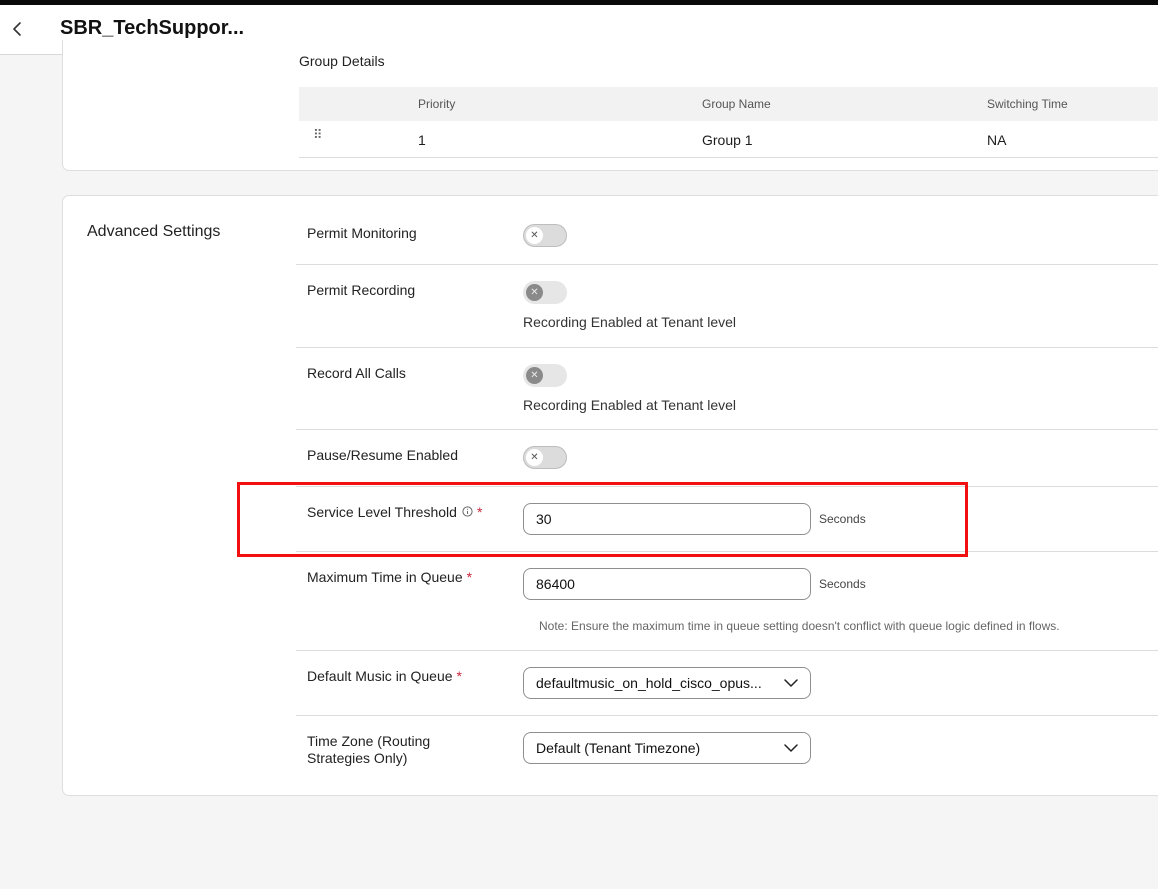 This screenshot has height=889, width=1158. Describe the element at coordinates (437, 104) in the screenshot. I see `column-header-priority: Priority` at that location.